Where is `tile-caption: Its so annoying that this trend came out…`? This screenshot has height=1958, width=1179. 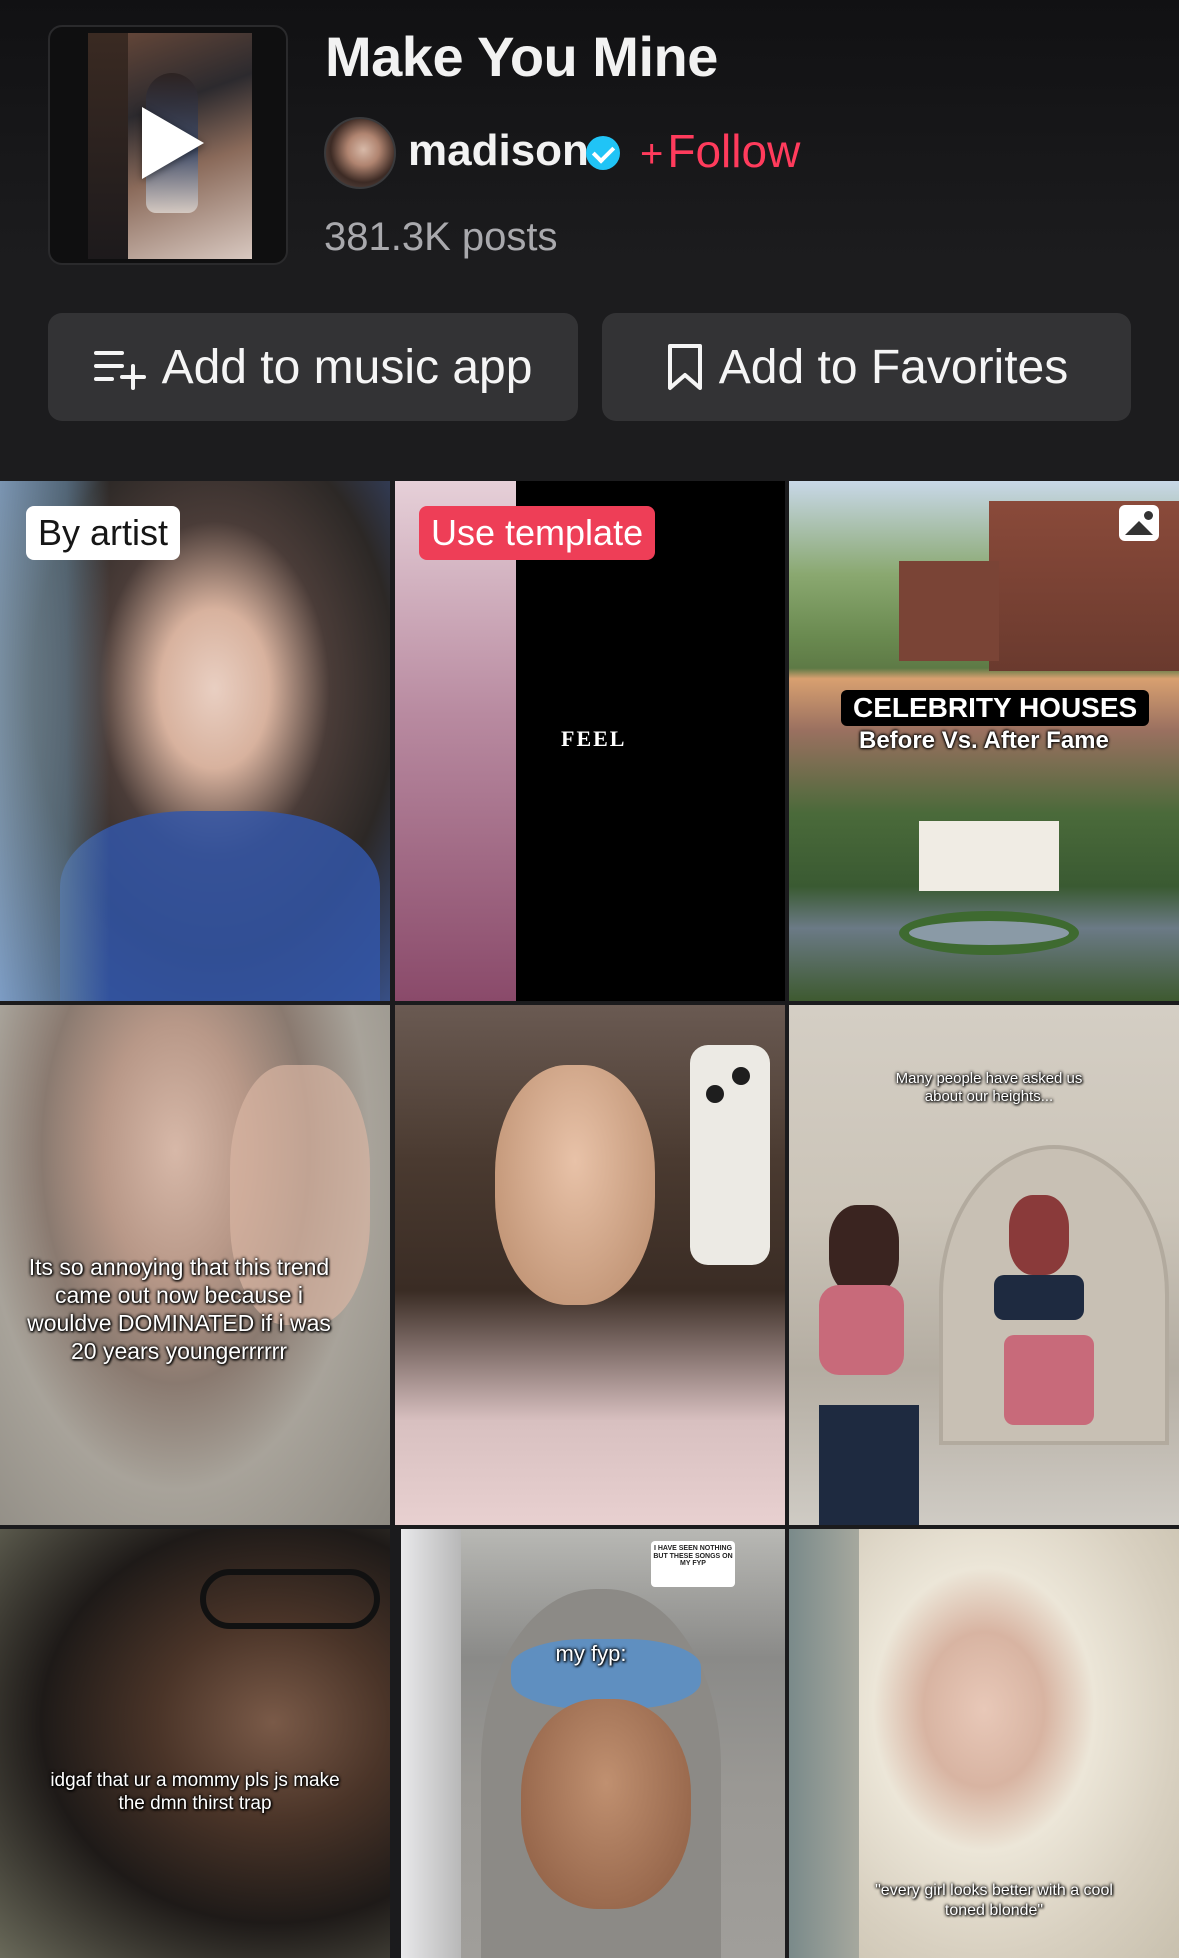
tile-caption: Its so annoying that this trend came out… is located at coordinates (179, 1309).